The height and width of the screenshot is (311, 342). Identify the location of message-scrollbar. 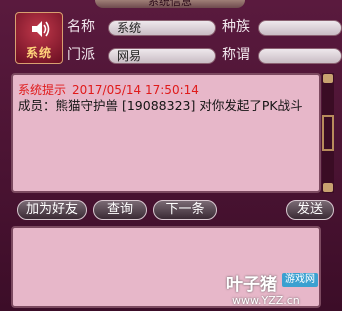
(328, 133).